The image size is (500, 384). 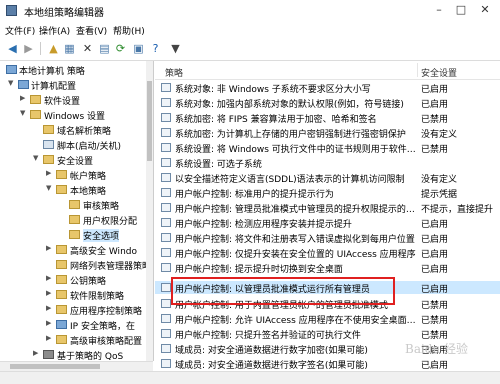 I want to click on policy-name: 用户帐户控制: 检测应用程序安装并提示提升, so click(x=263, y=225).